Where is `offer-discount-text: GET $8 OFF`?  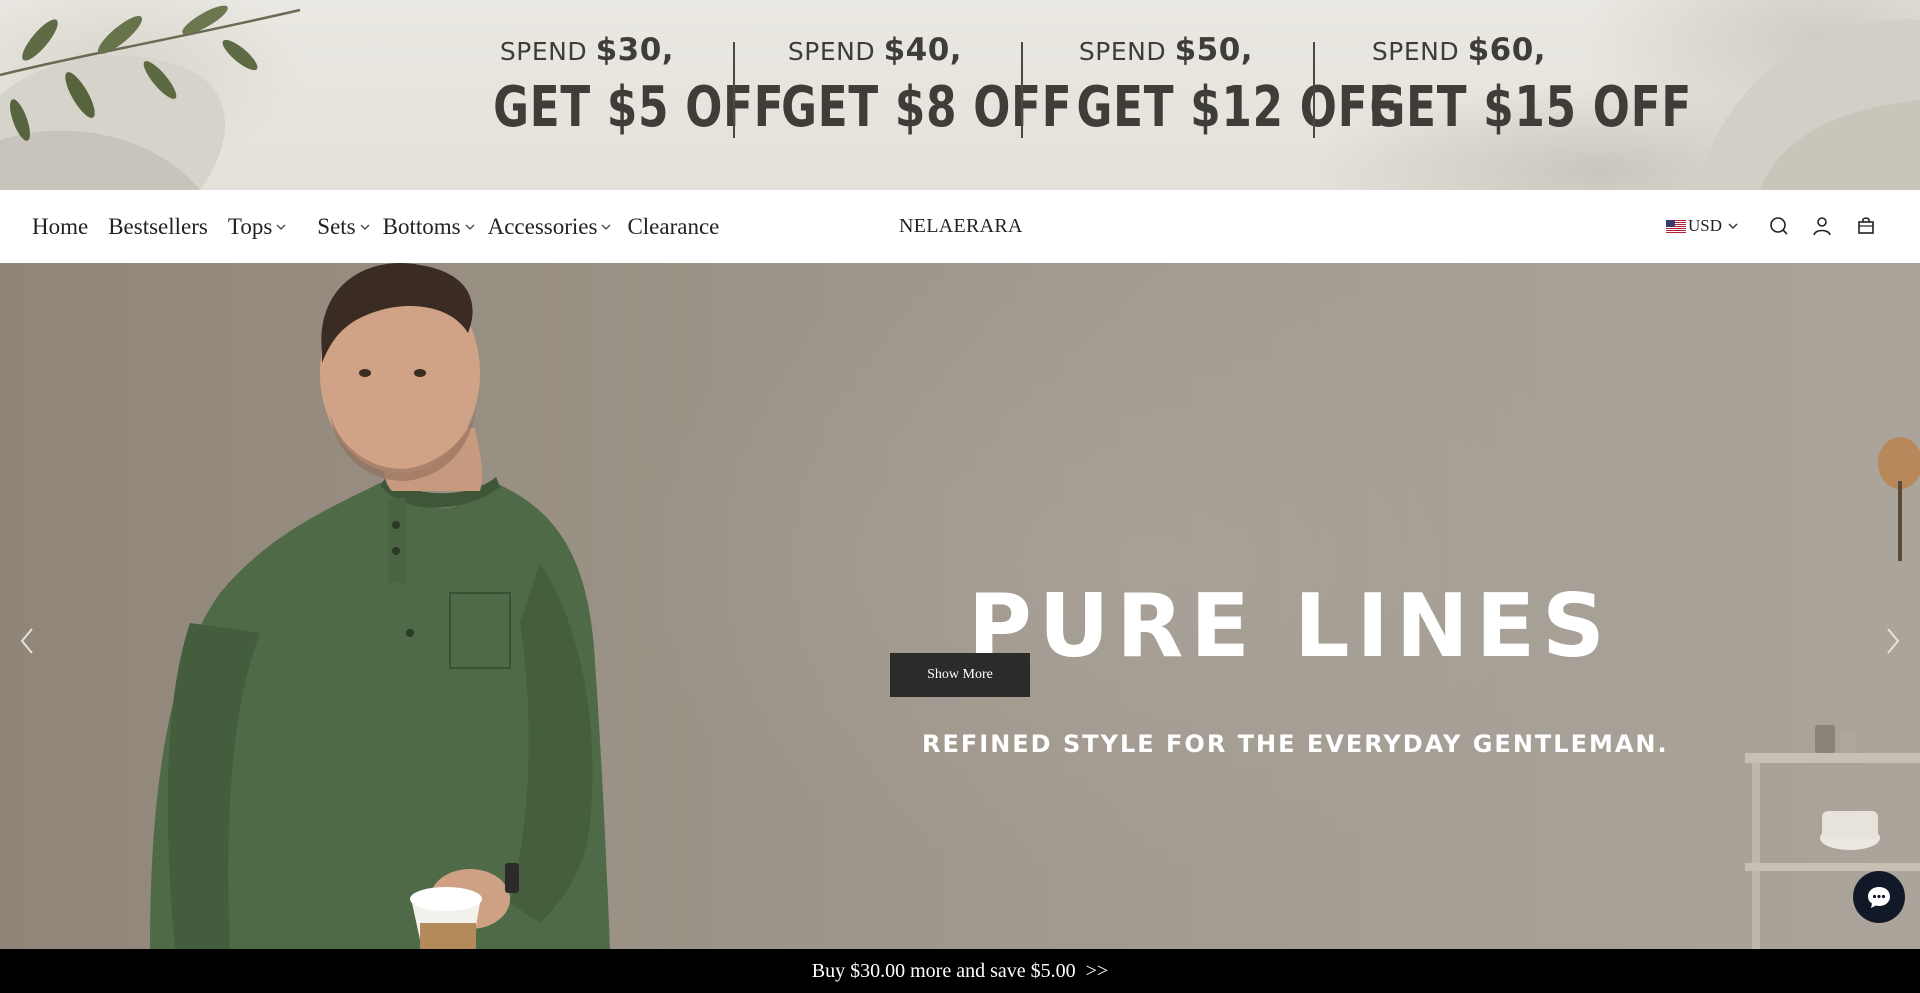
offer-discount-text: GET $8 OFF is located at coordinates (927, 107).